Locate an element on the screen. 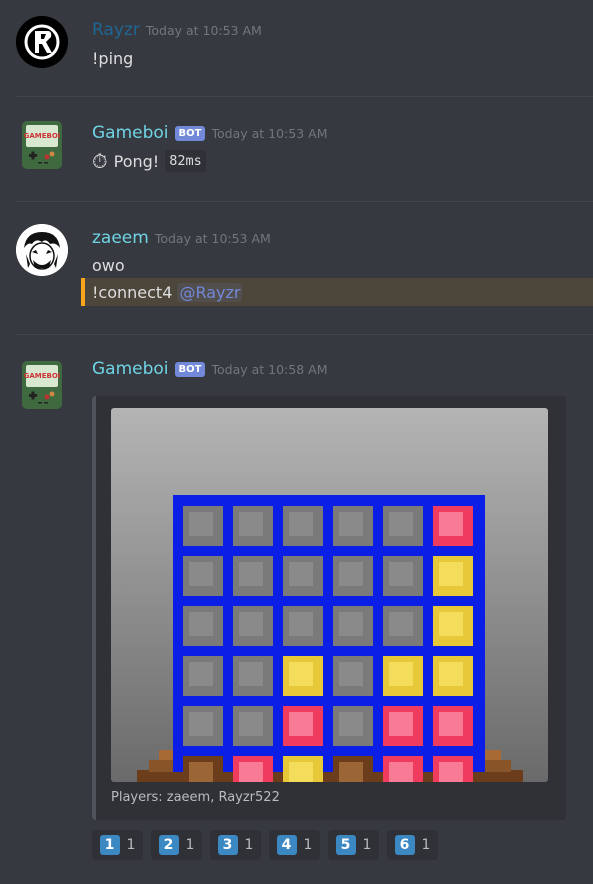 Image resolution: width=593 pixels, height=884 pixels. reaction-5: 5 1 is located at coordinates (353, 845).